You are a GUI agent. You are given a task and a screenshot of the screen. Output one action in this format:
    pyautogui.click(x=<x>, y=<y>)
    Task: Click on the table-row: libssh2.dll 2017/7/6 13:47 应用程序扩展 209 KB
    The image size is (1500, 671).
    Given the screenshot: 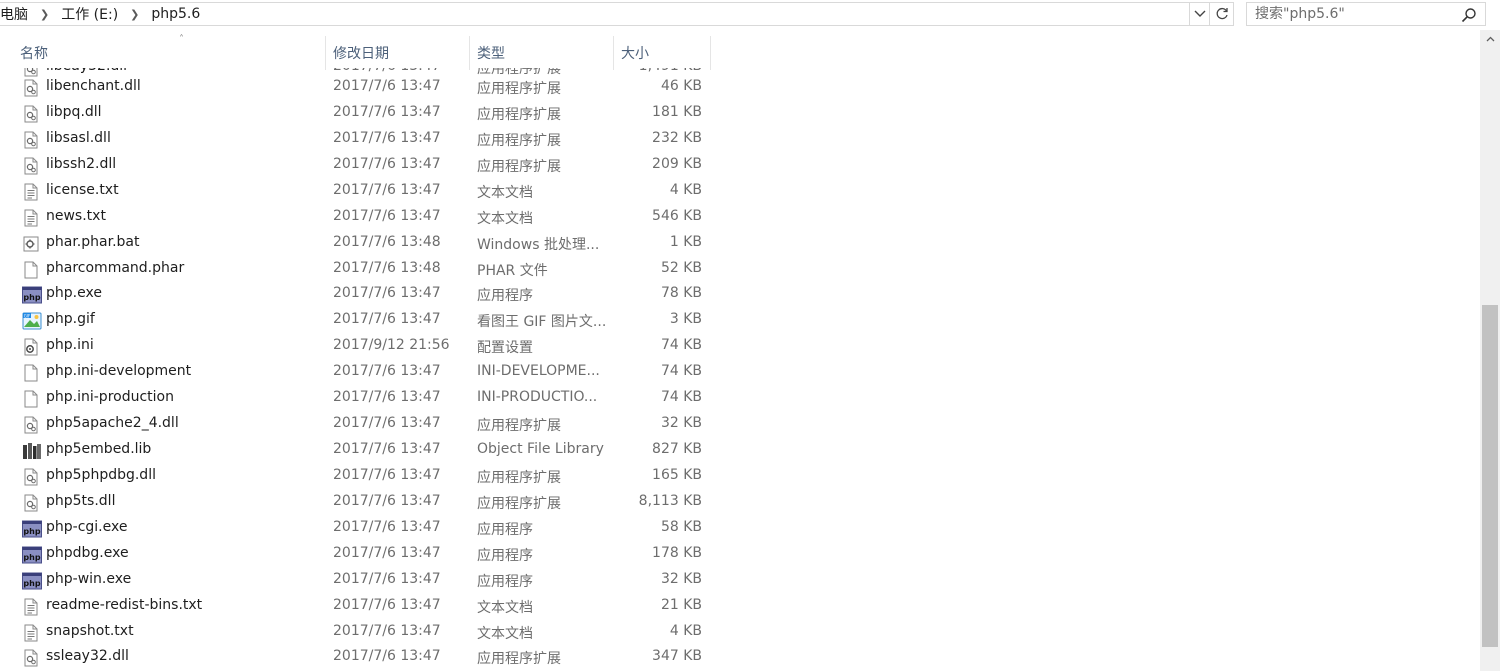 What is the action you would take?
    pyautogui.click(x=740, y=165)
    